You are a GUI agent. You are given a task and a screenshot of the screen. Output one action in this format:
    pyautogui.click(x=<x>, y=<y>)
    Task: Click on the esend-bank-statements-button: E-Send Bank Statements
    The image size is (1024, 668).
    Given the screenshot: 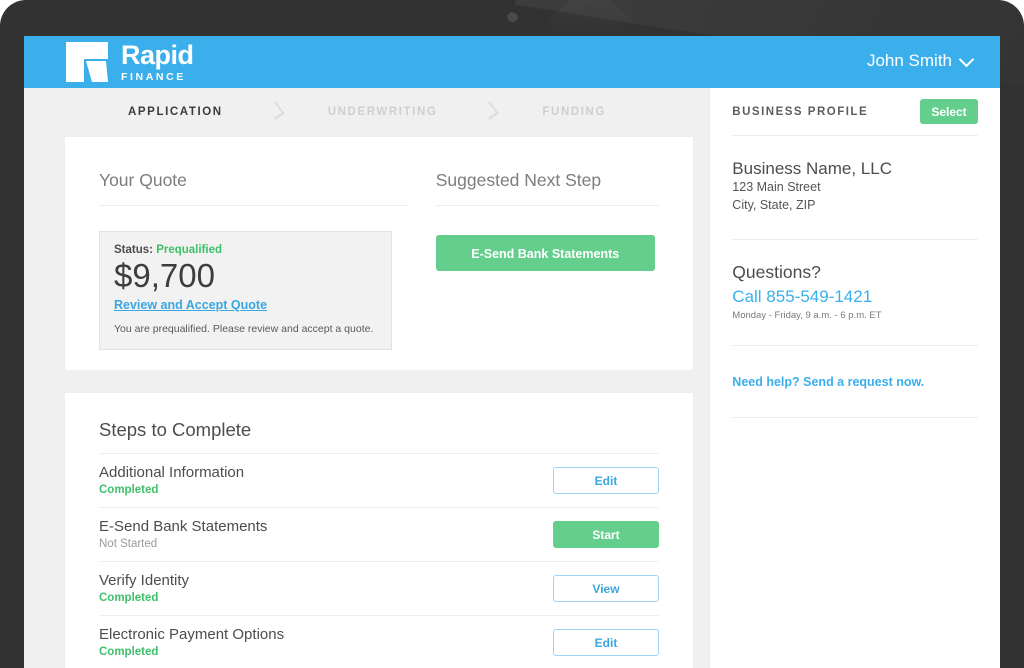 What is the action you would take?
    pyautogui.click(x=545, y=253)
    